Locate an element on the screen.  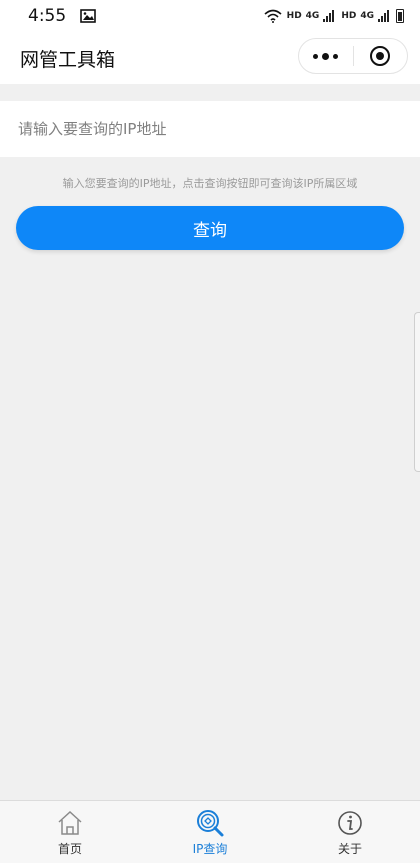
target-icon is located at coordinates (380, 56).